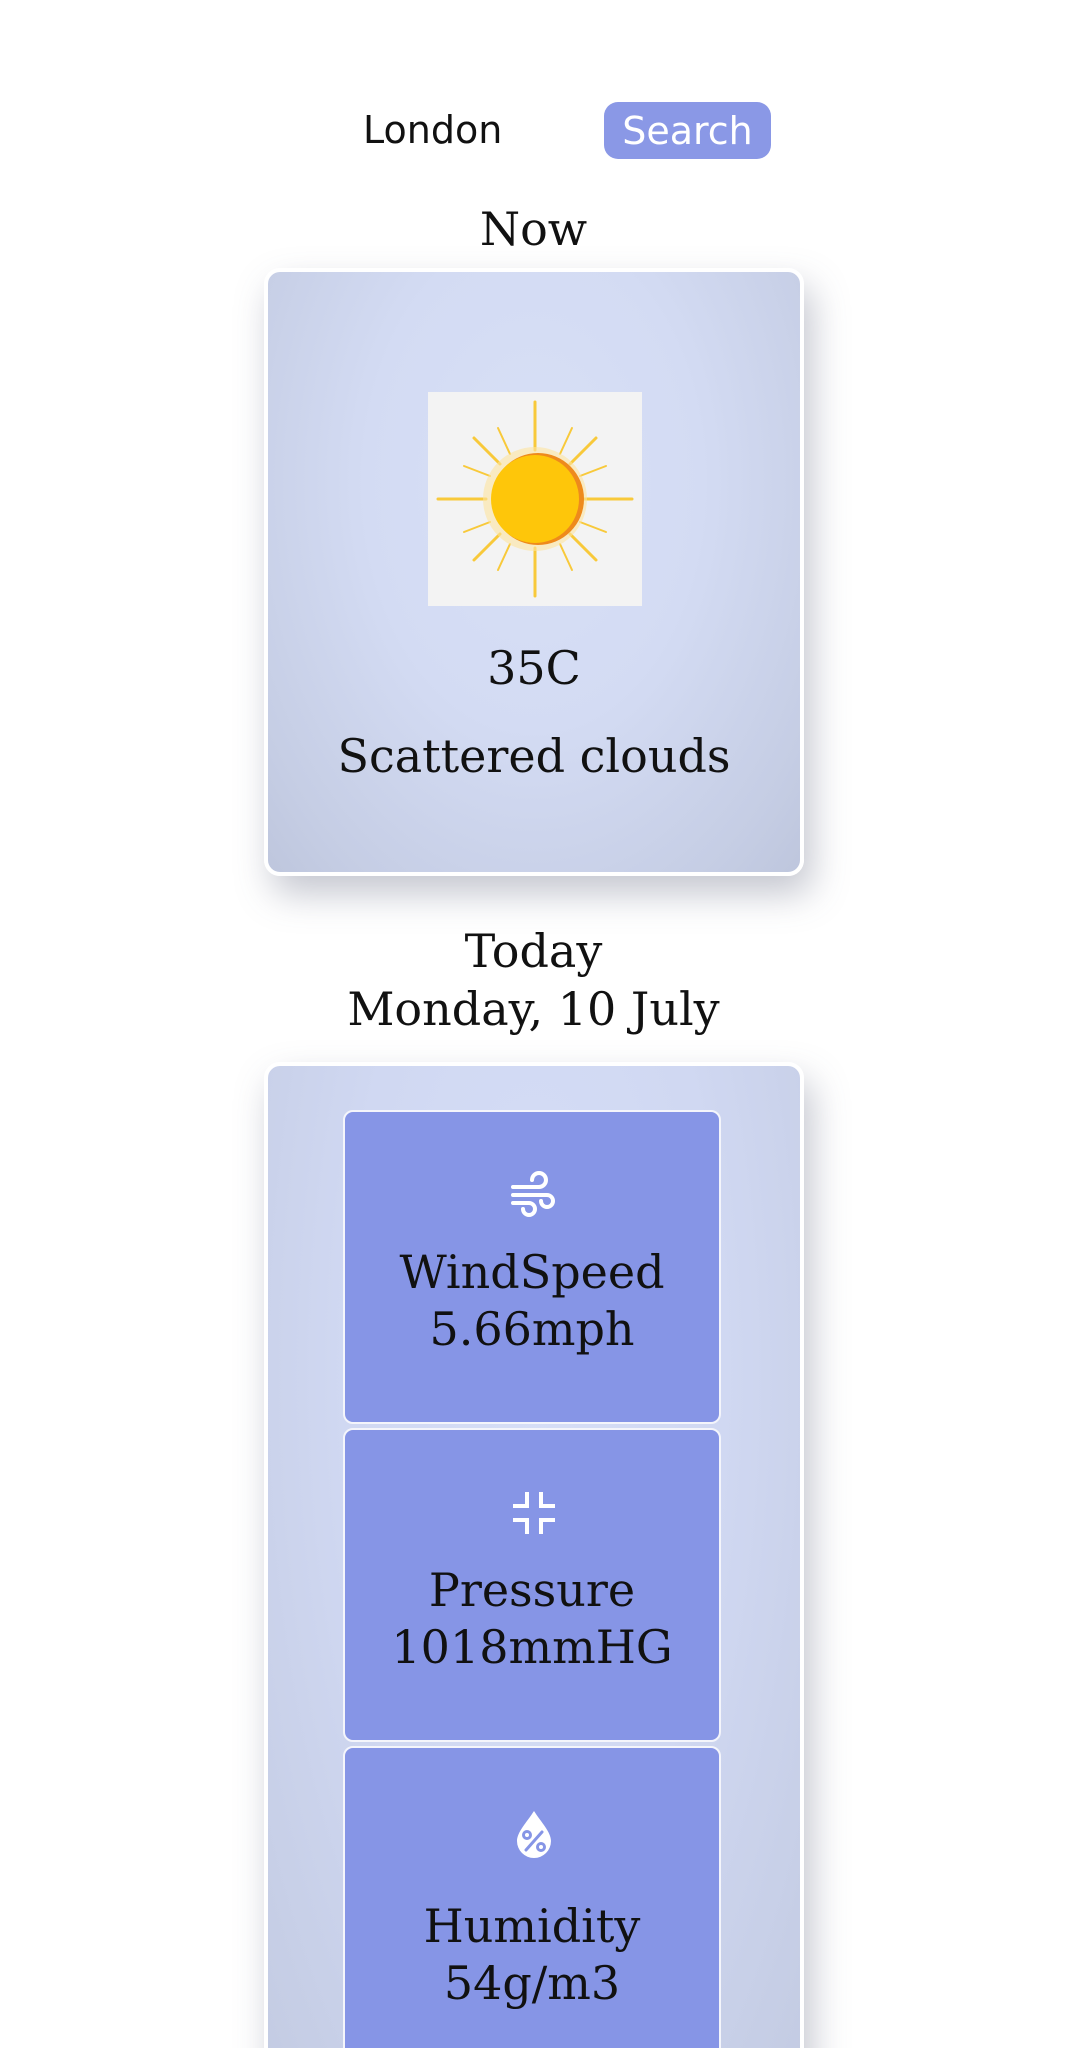 This screenshot has width=1067, height=2048. I want to click on humidity-icon, so click(534, 1834).